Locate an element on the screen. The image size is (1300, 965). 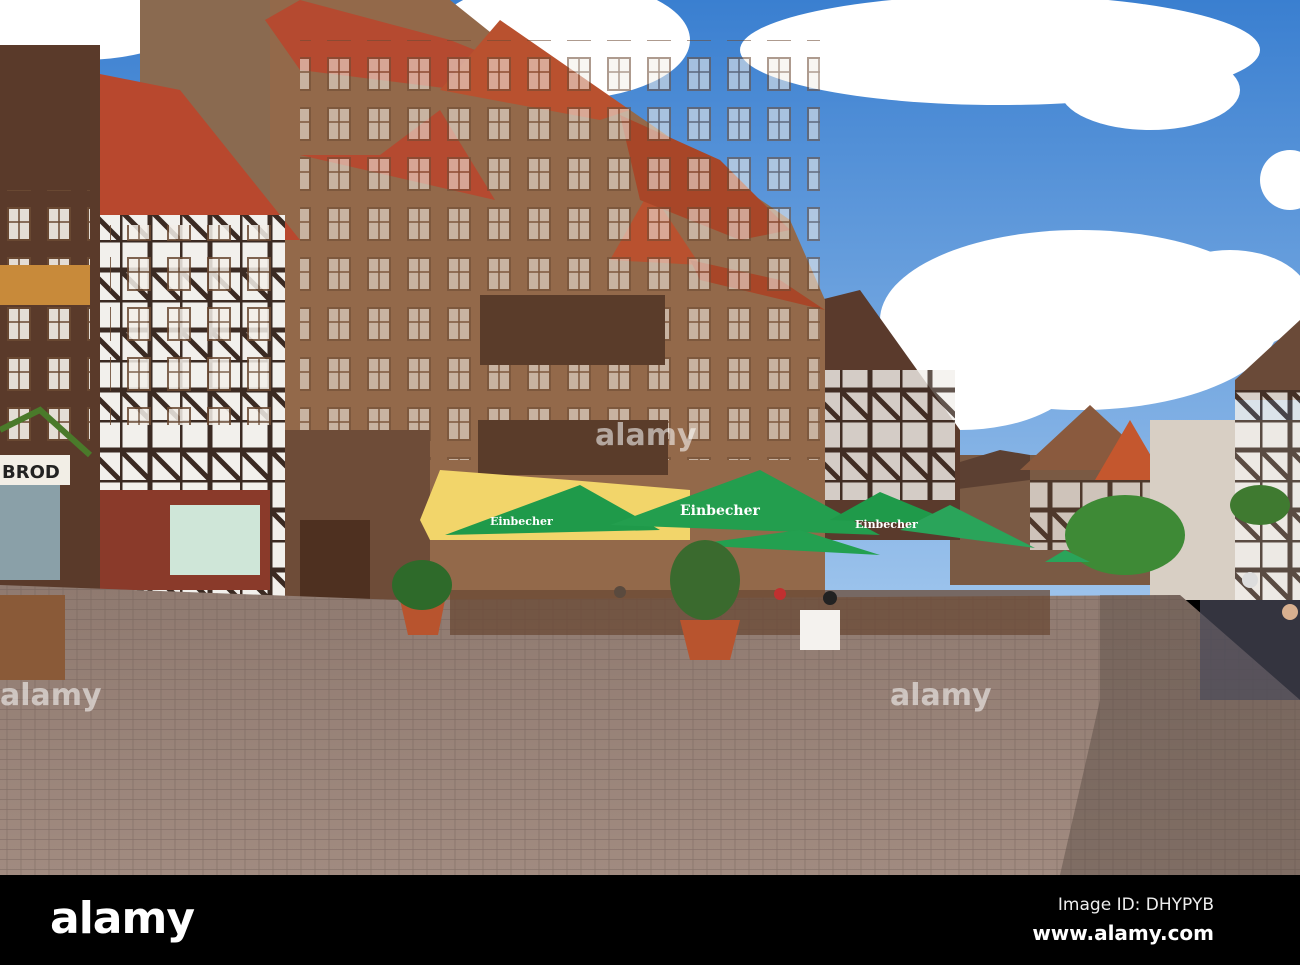
shop-sign: BROD is located at coordinates (31, 472).